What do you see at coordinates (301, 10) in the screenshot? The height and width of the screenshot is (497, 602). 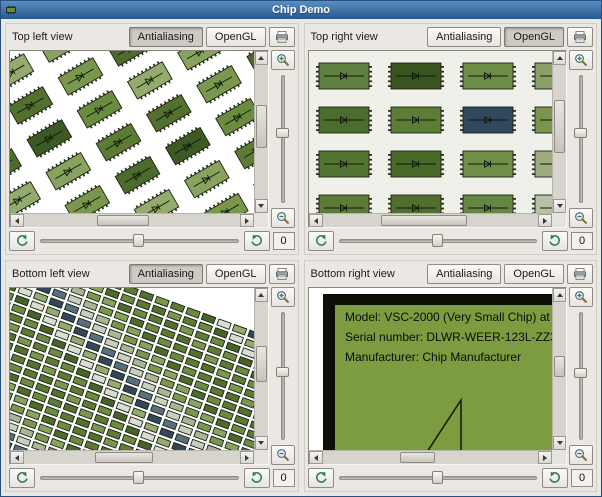 I see `title-bar: Chip Demo` at bounding box center [301, 10].